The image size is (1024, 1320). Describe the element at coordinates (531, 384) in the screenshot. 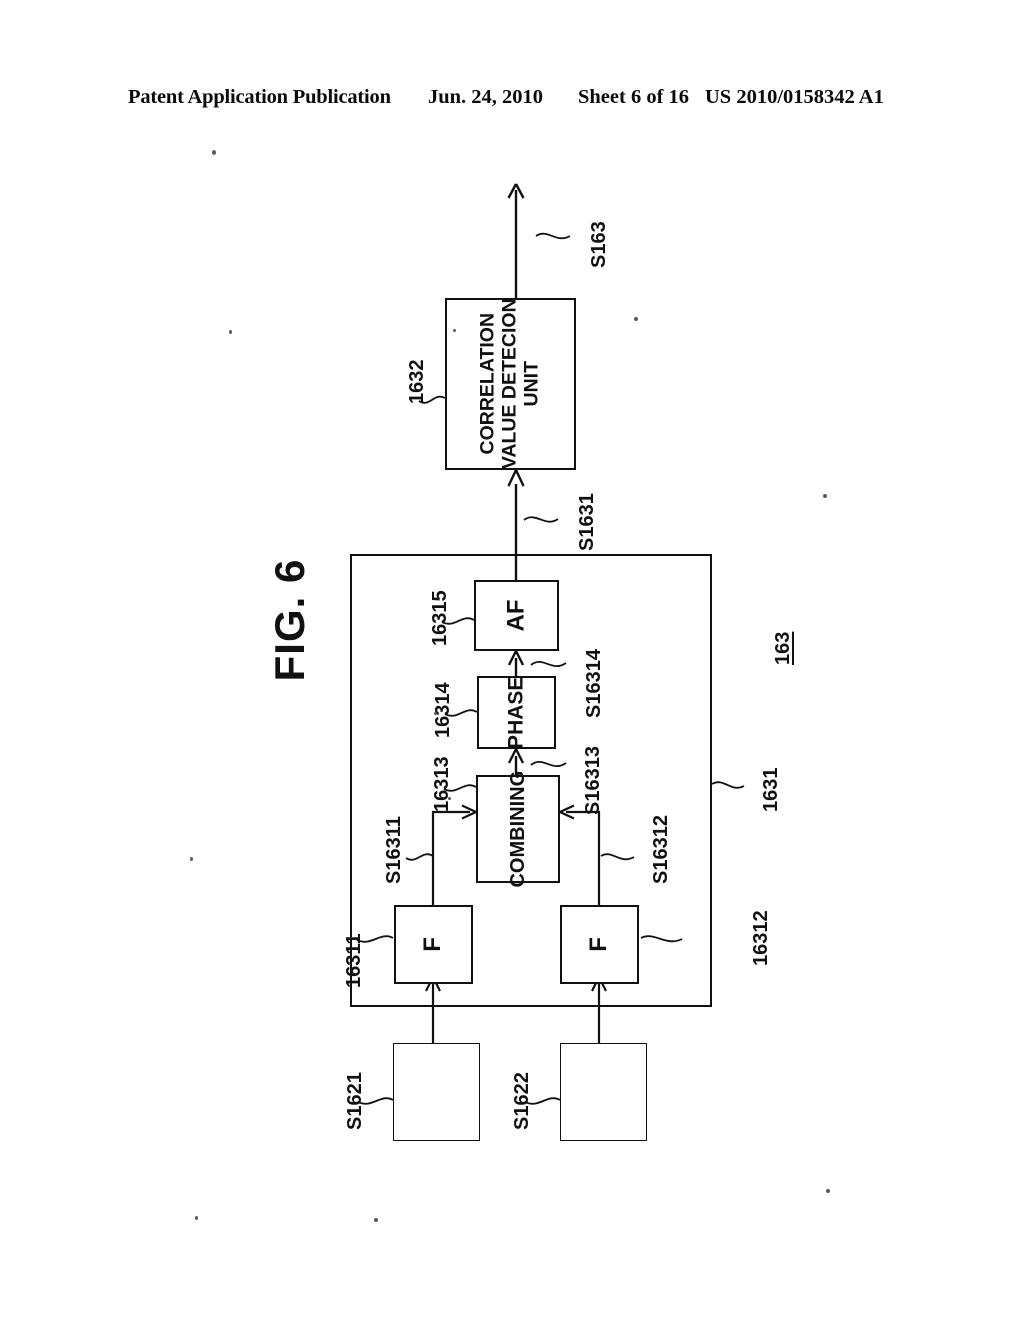

I see `correlation-unit-label-line3: UNIT` at that location.